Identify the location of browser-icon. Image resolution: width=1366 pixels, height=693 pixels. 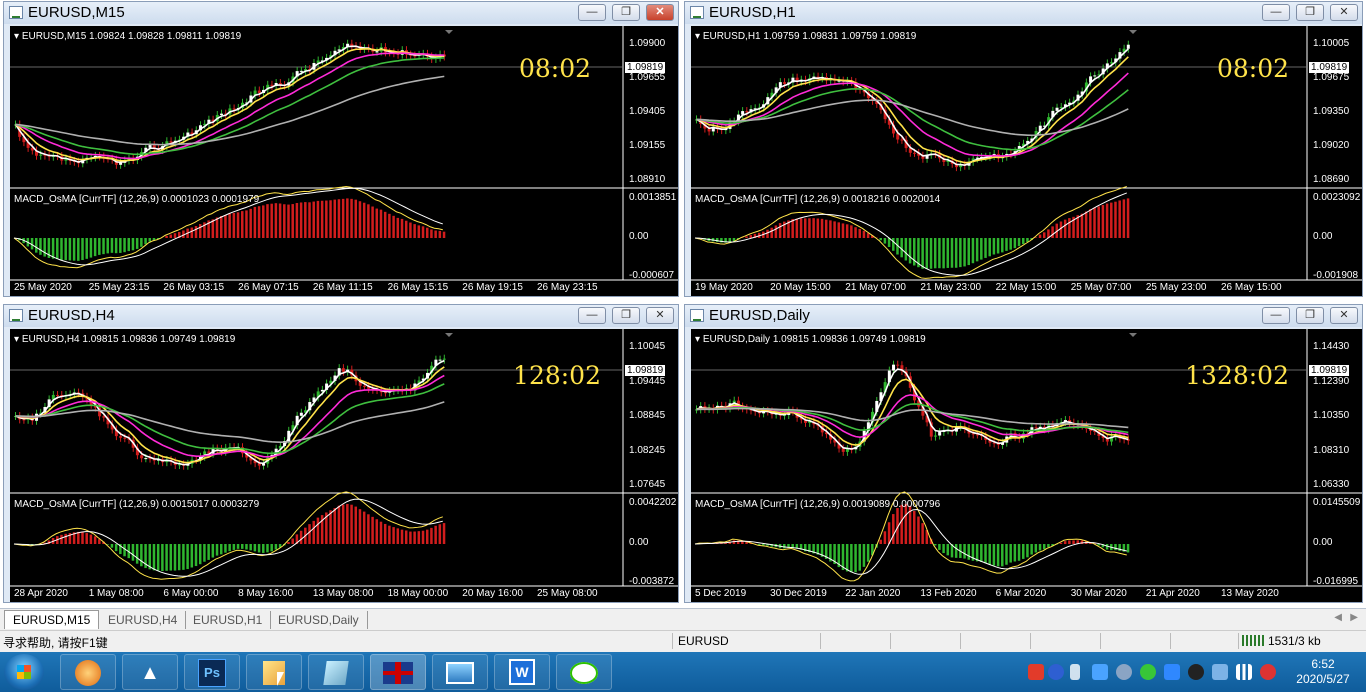
(88, 673).